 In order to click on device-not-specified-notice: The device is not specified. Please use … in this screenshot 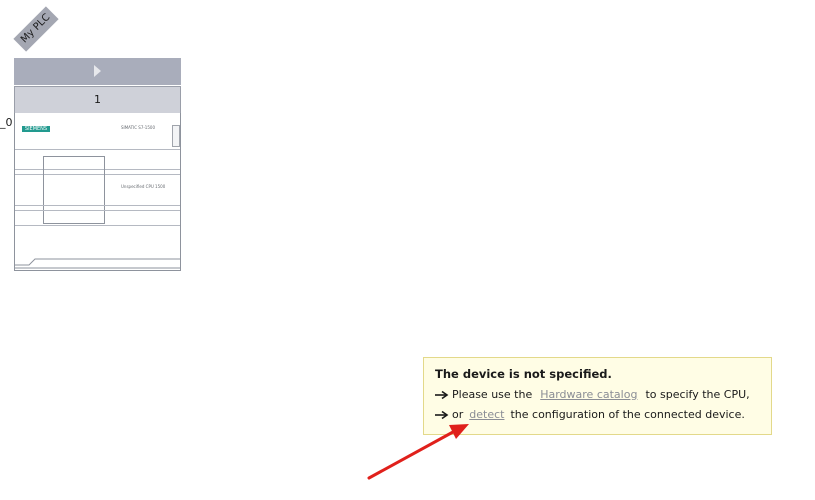, I will do `click(597, 396)`.